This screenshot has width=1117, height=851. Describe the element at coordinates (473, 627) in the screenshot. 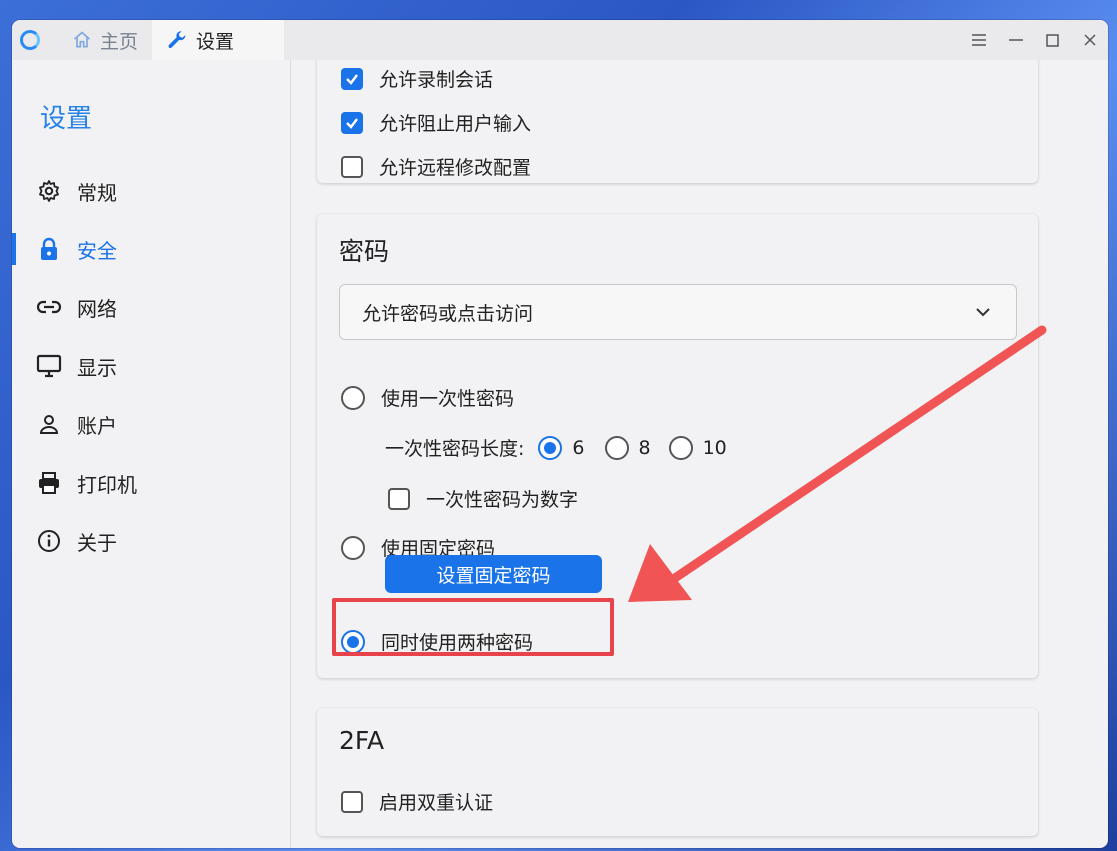

I see `annotation-highlight-box` at that location.